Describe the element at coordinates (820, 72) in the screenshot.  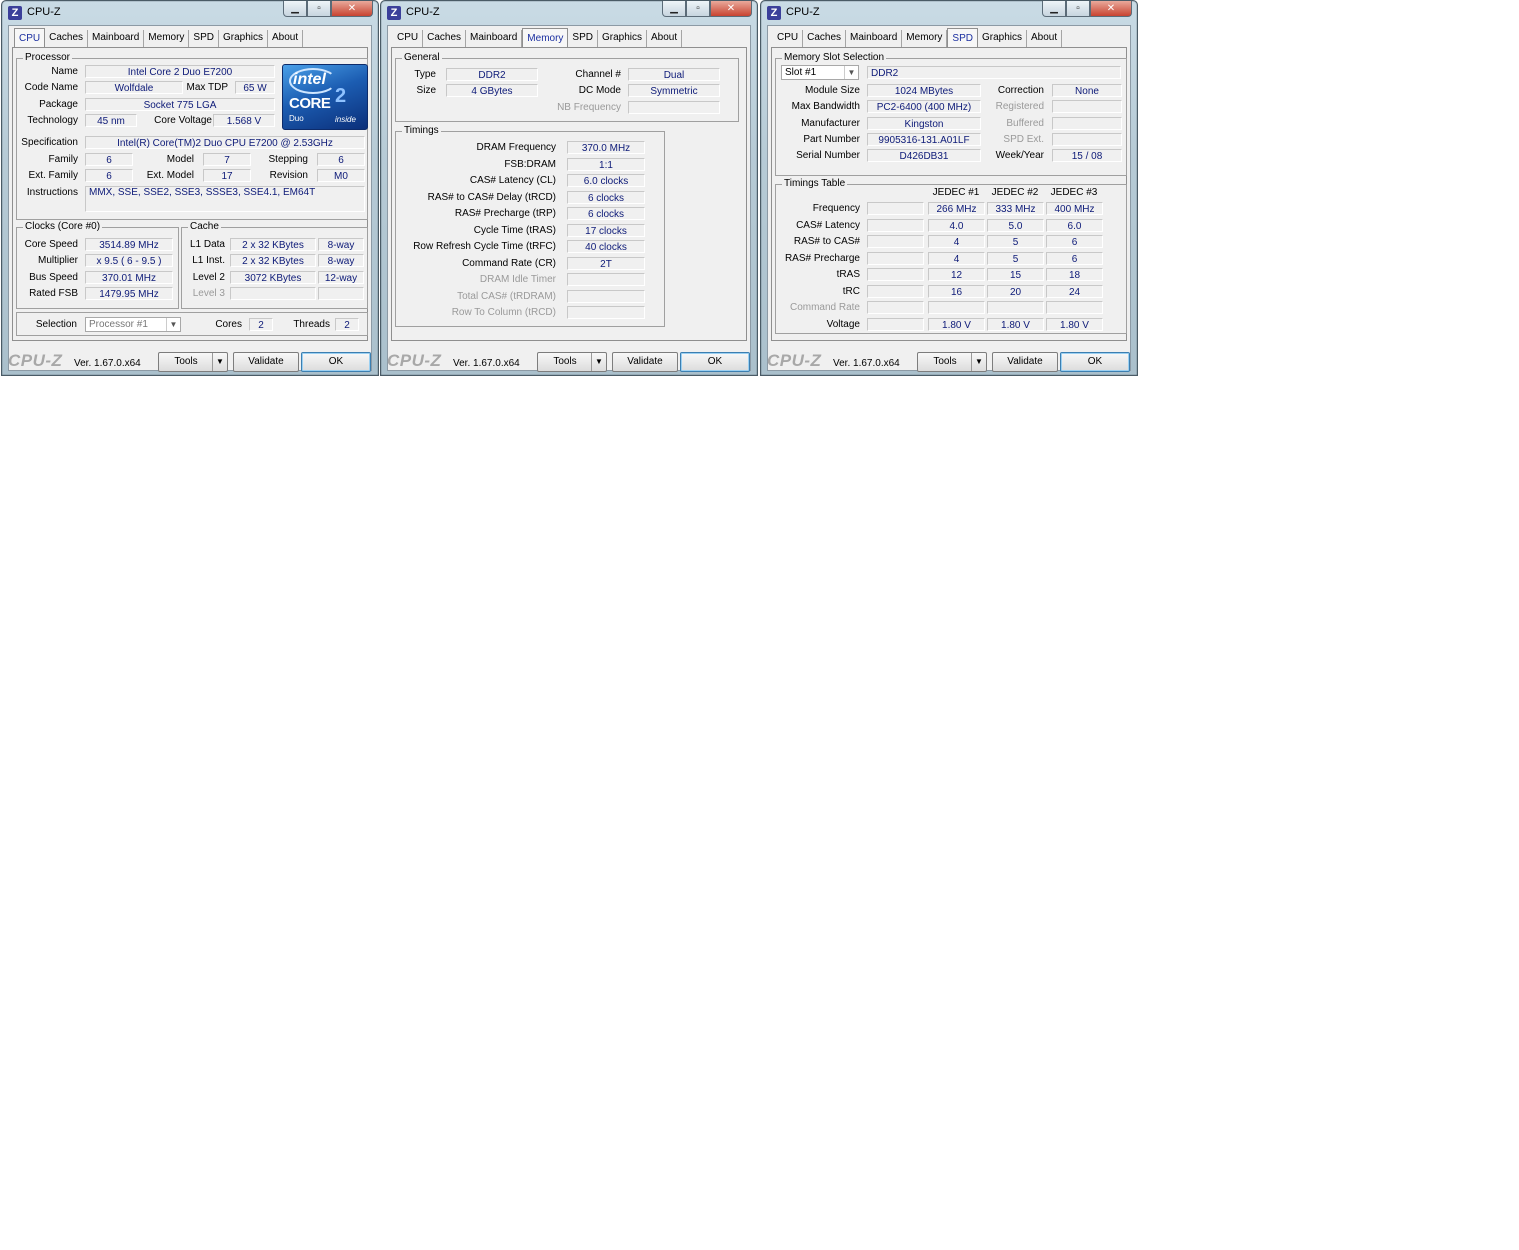
I see `slot-select: Slot #1 ▼` at that location.